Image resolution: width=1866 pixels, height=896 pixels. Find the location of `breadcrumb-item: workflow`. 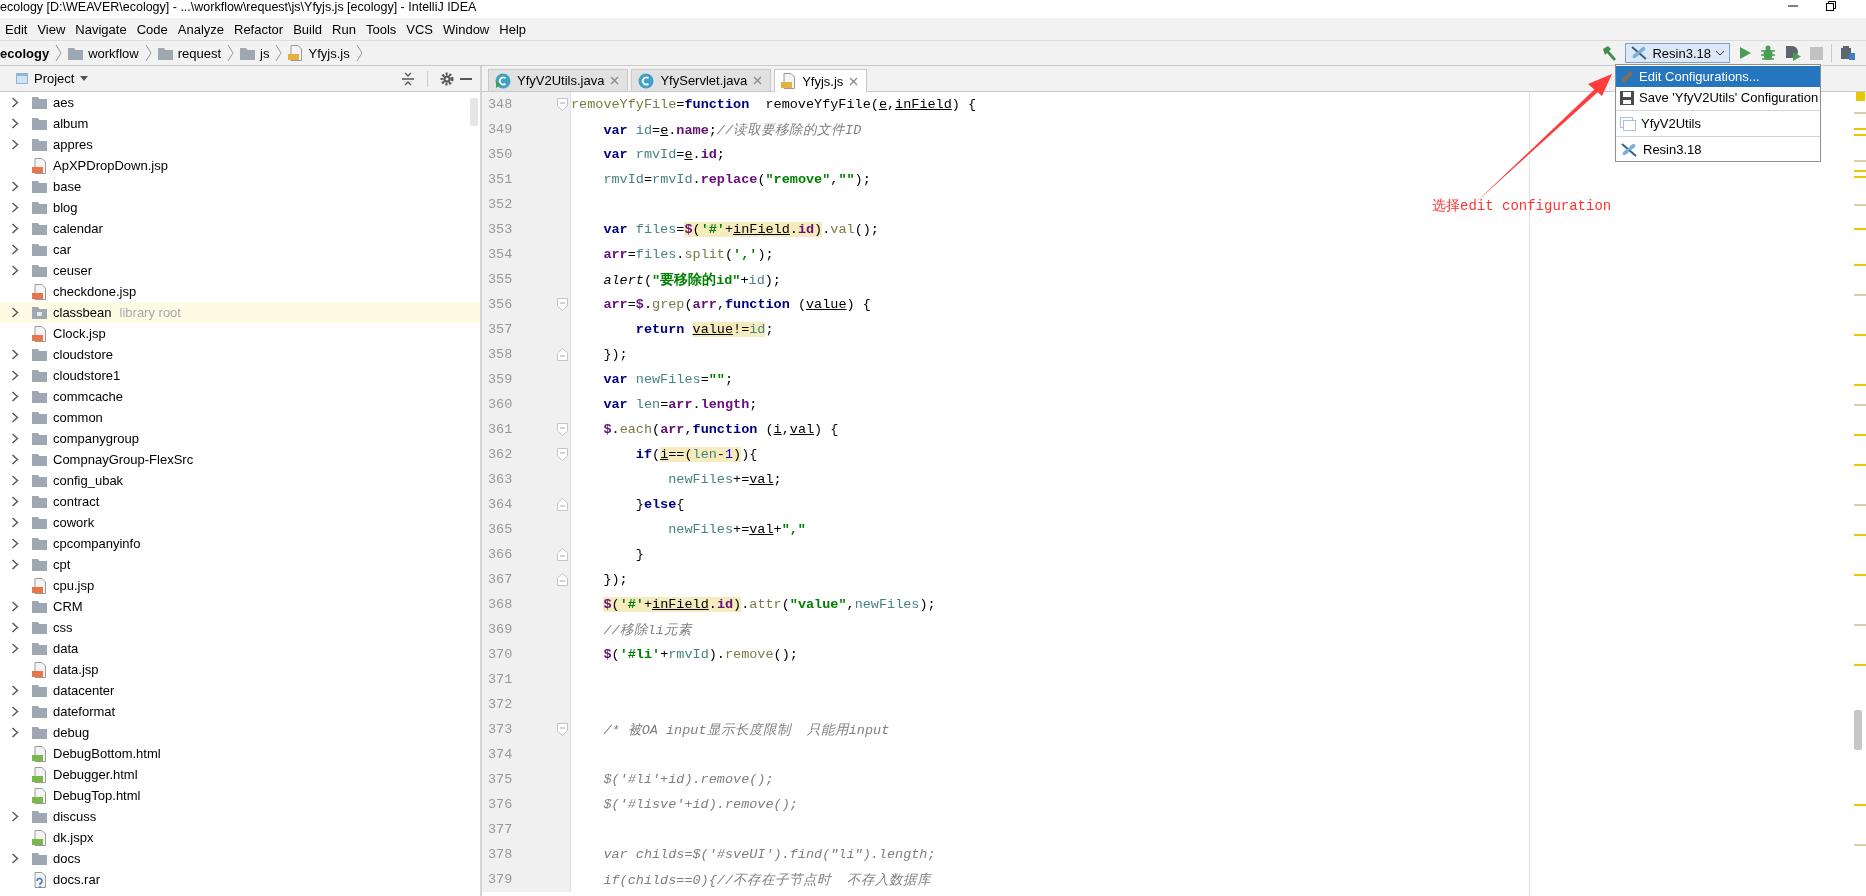

breadcrumb-item: workflow is located at coordinates (103, 53).